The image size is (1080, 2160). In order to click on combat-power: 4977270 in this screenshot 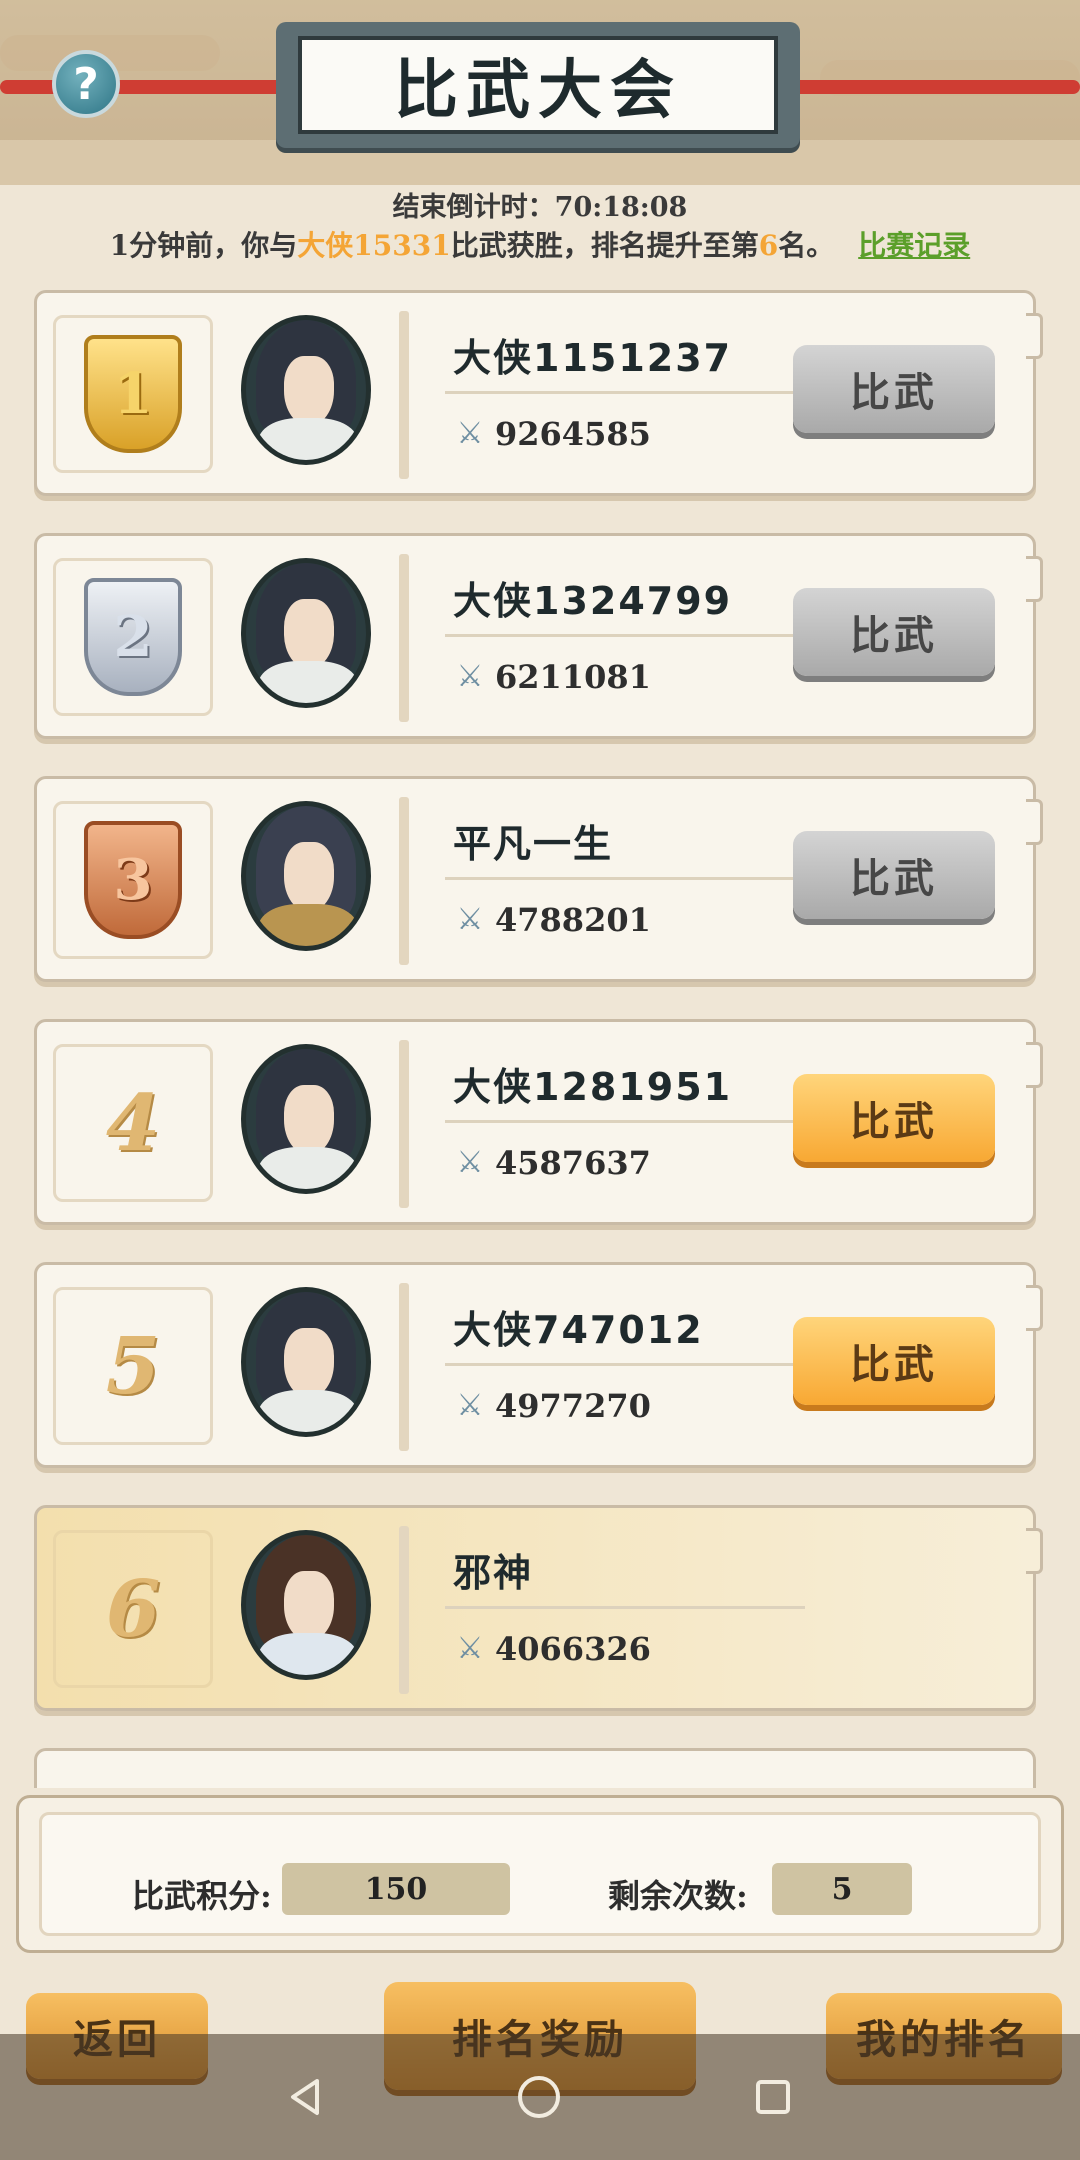, I will do `click(573, 1406)`.